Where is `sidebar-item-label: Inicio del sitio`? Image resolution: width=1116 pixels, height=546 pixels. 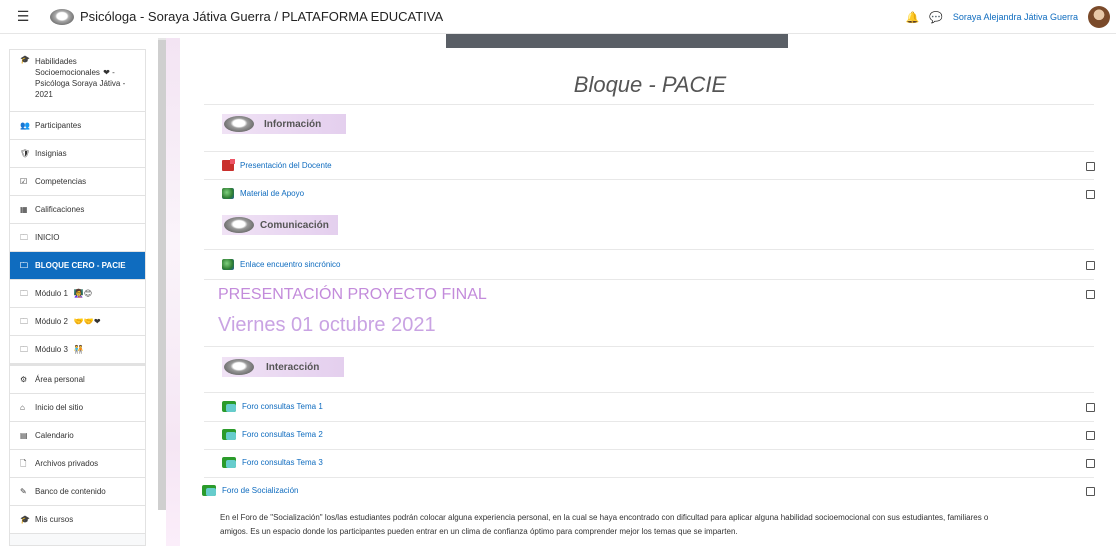 sidebar-item-label: Inicio del sitio is located at coordinates (59, 407).